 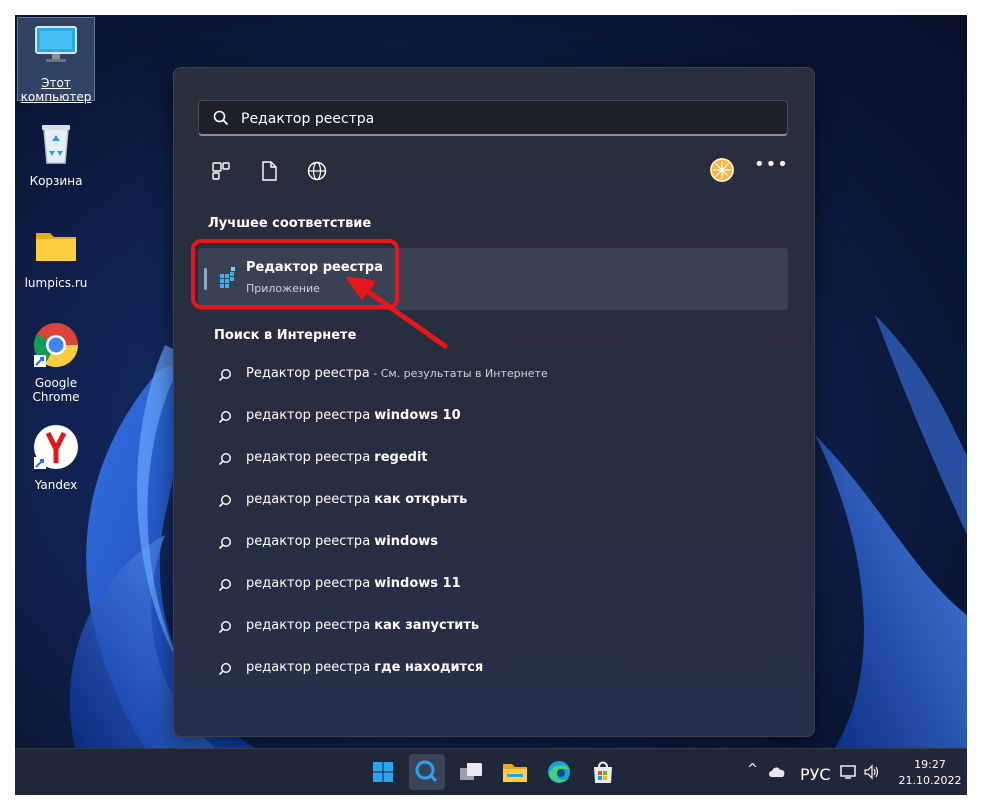 I want to click on web-result-bold: как запустить, so click(x=427, y=625).